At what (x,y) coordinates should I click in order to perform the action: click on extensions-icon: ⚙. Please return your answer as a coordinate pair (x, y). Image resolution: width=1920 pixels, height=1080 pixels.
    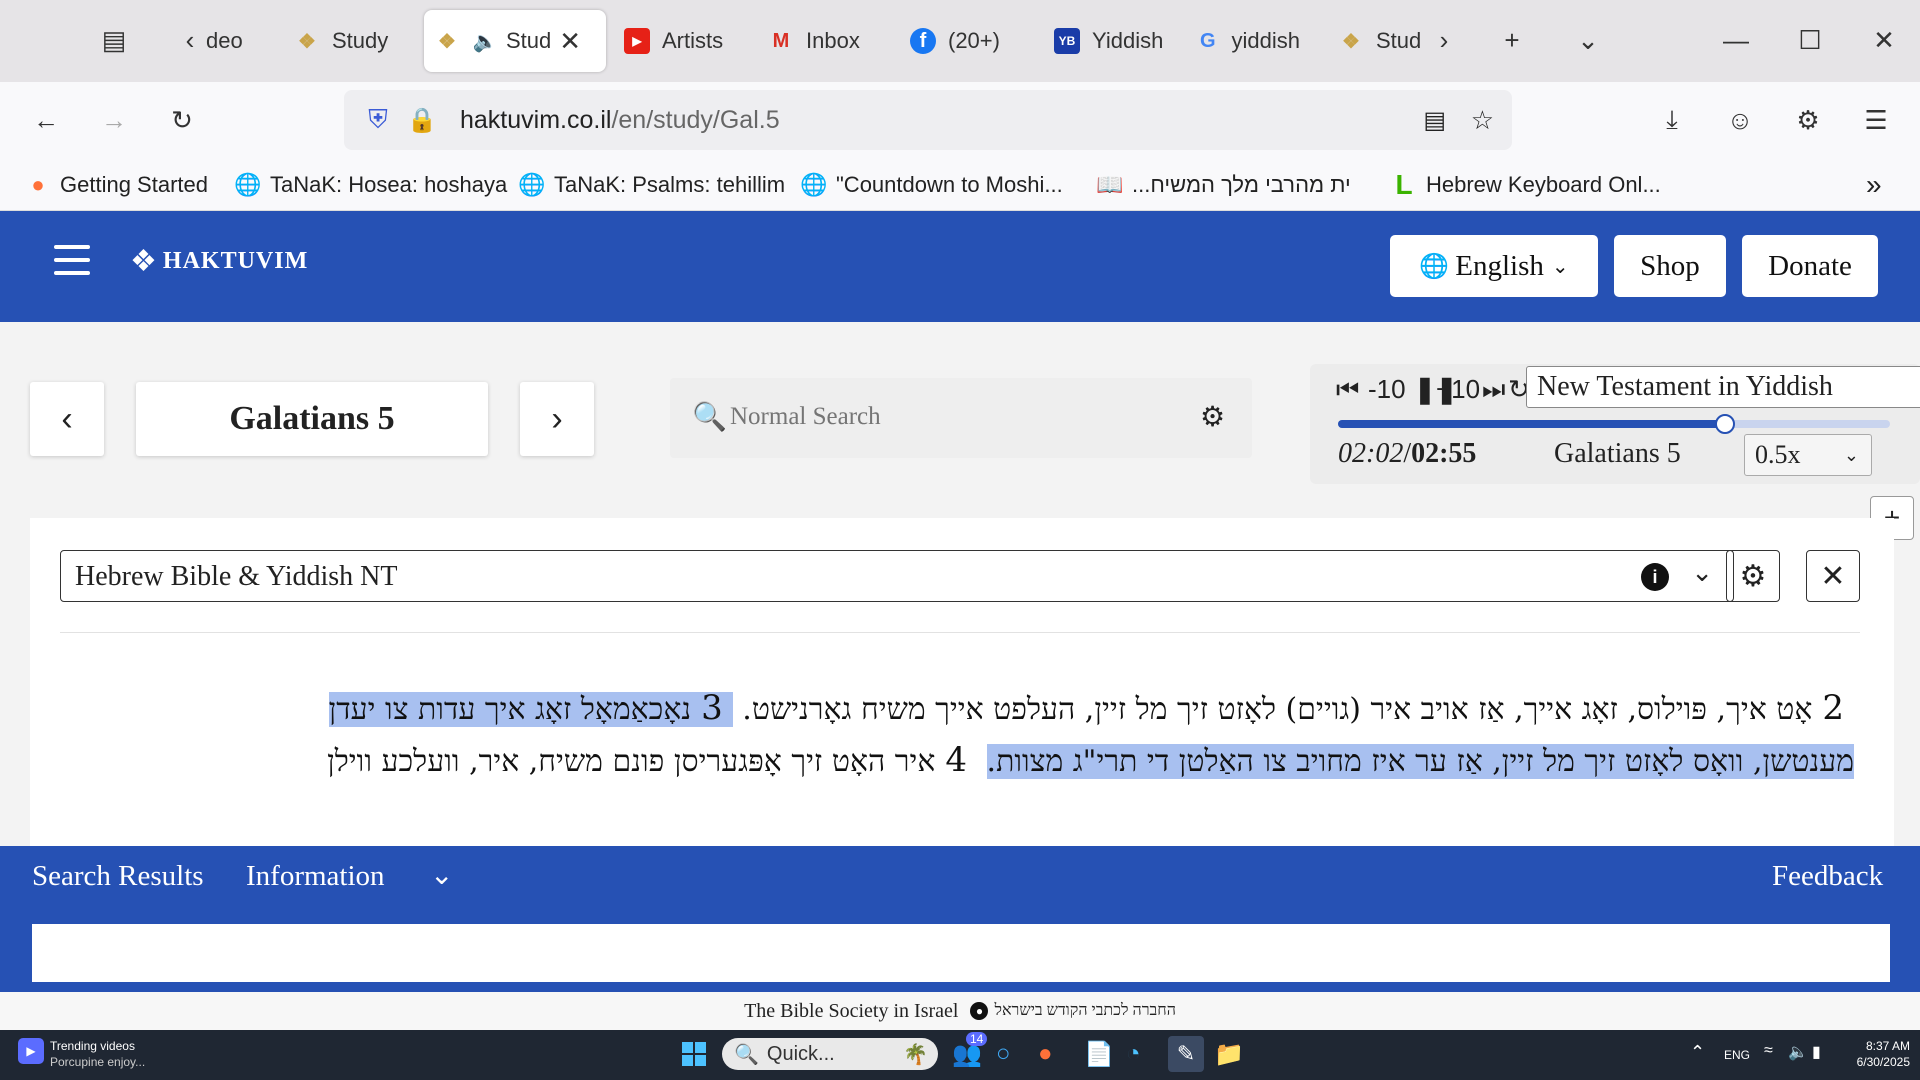
    Looking at the image, I should click on (1808, 120).